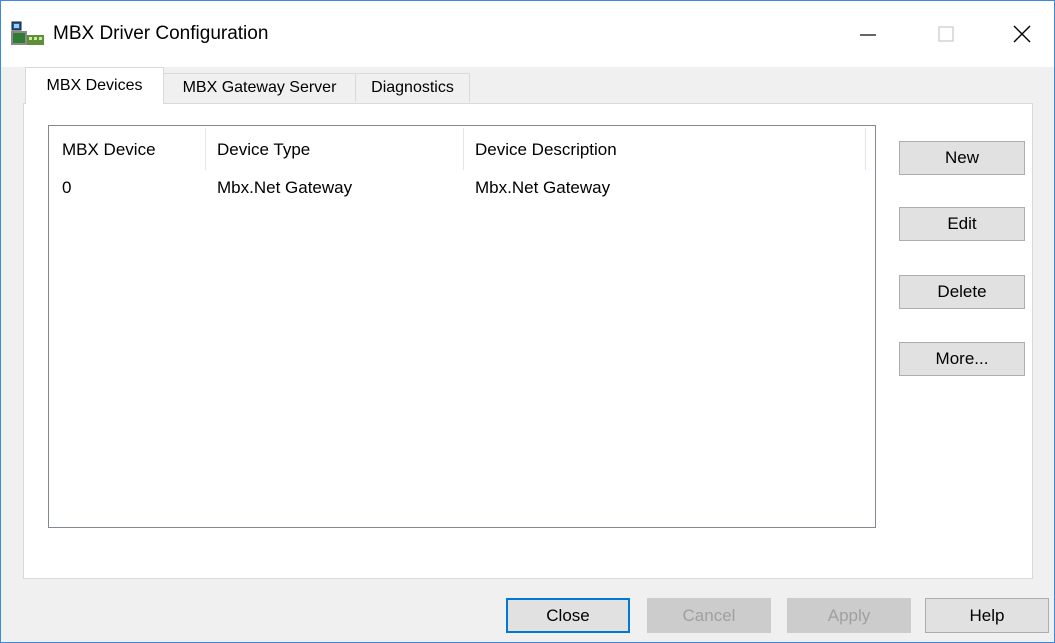  What do you see at coordinates (284, 188) in the screenshot?
I see `table-row-type: Mbx.Net Gateway` at bounding box center [284, 188].